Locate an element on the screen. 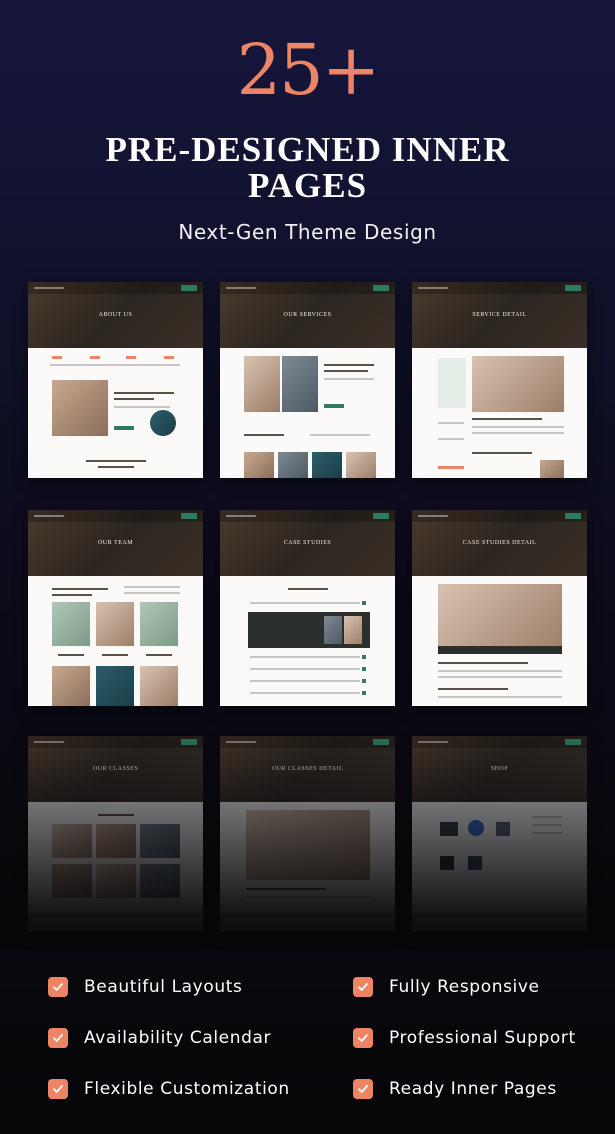 The image size is (615, 1134). feature-item-flexible-customization: Flexible Customization is located at coordinates (169, 1089).